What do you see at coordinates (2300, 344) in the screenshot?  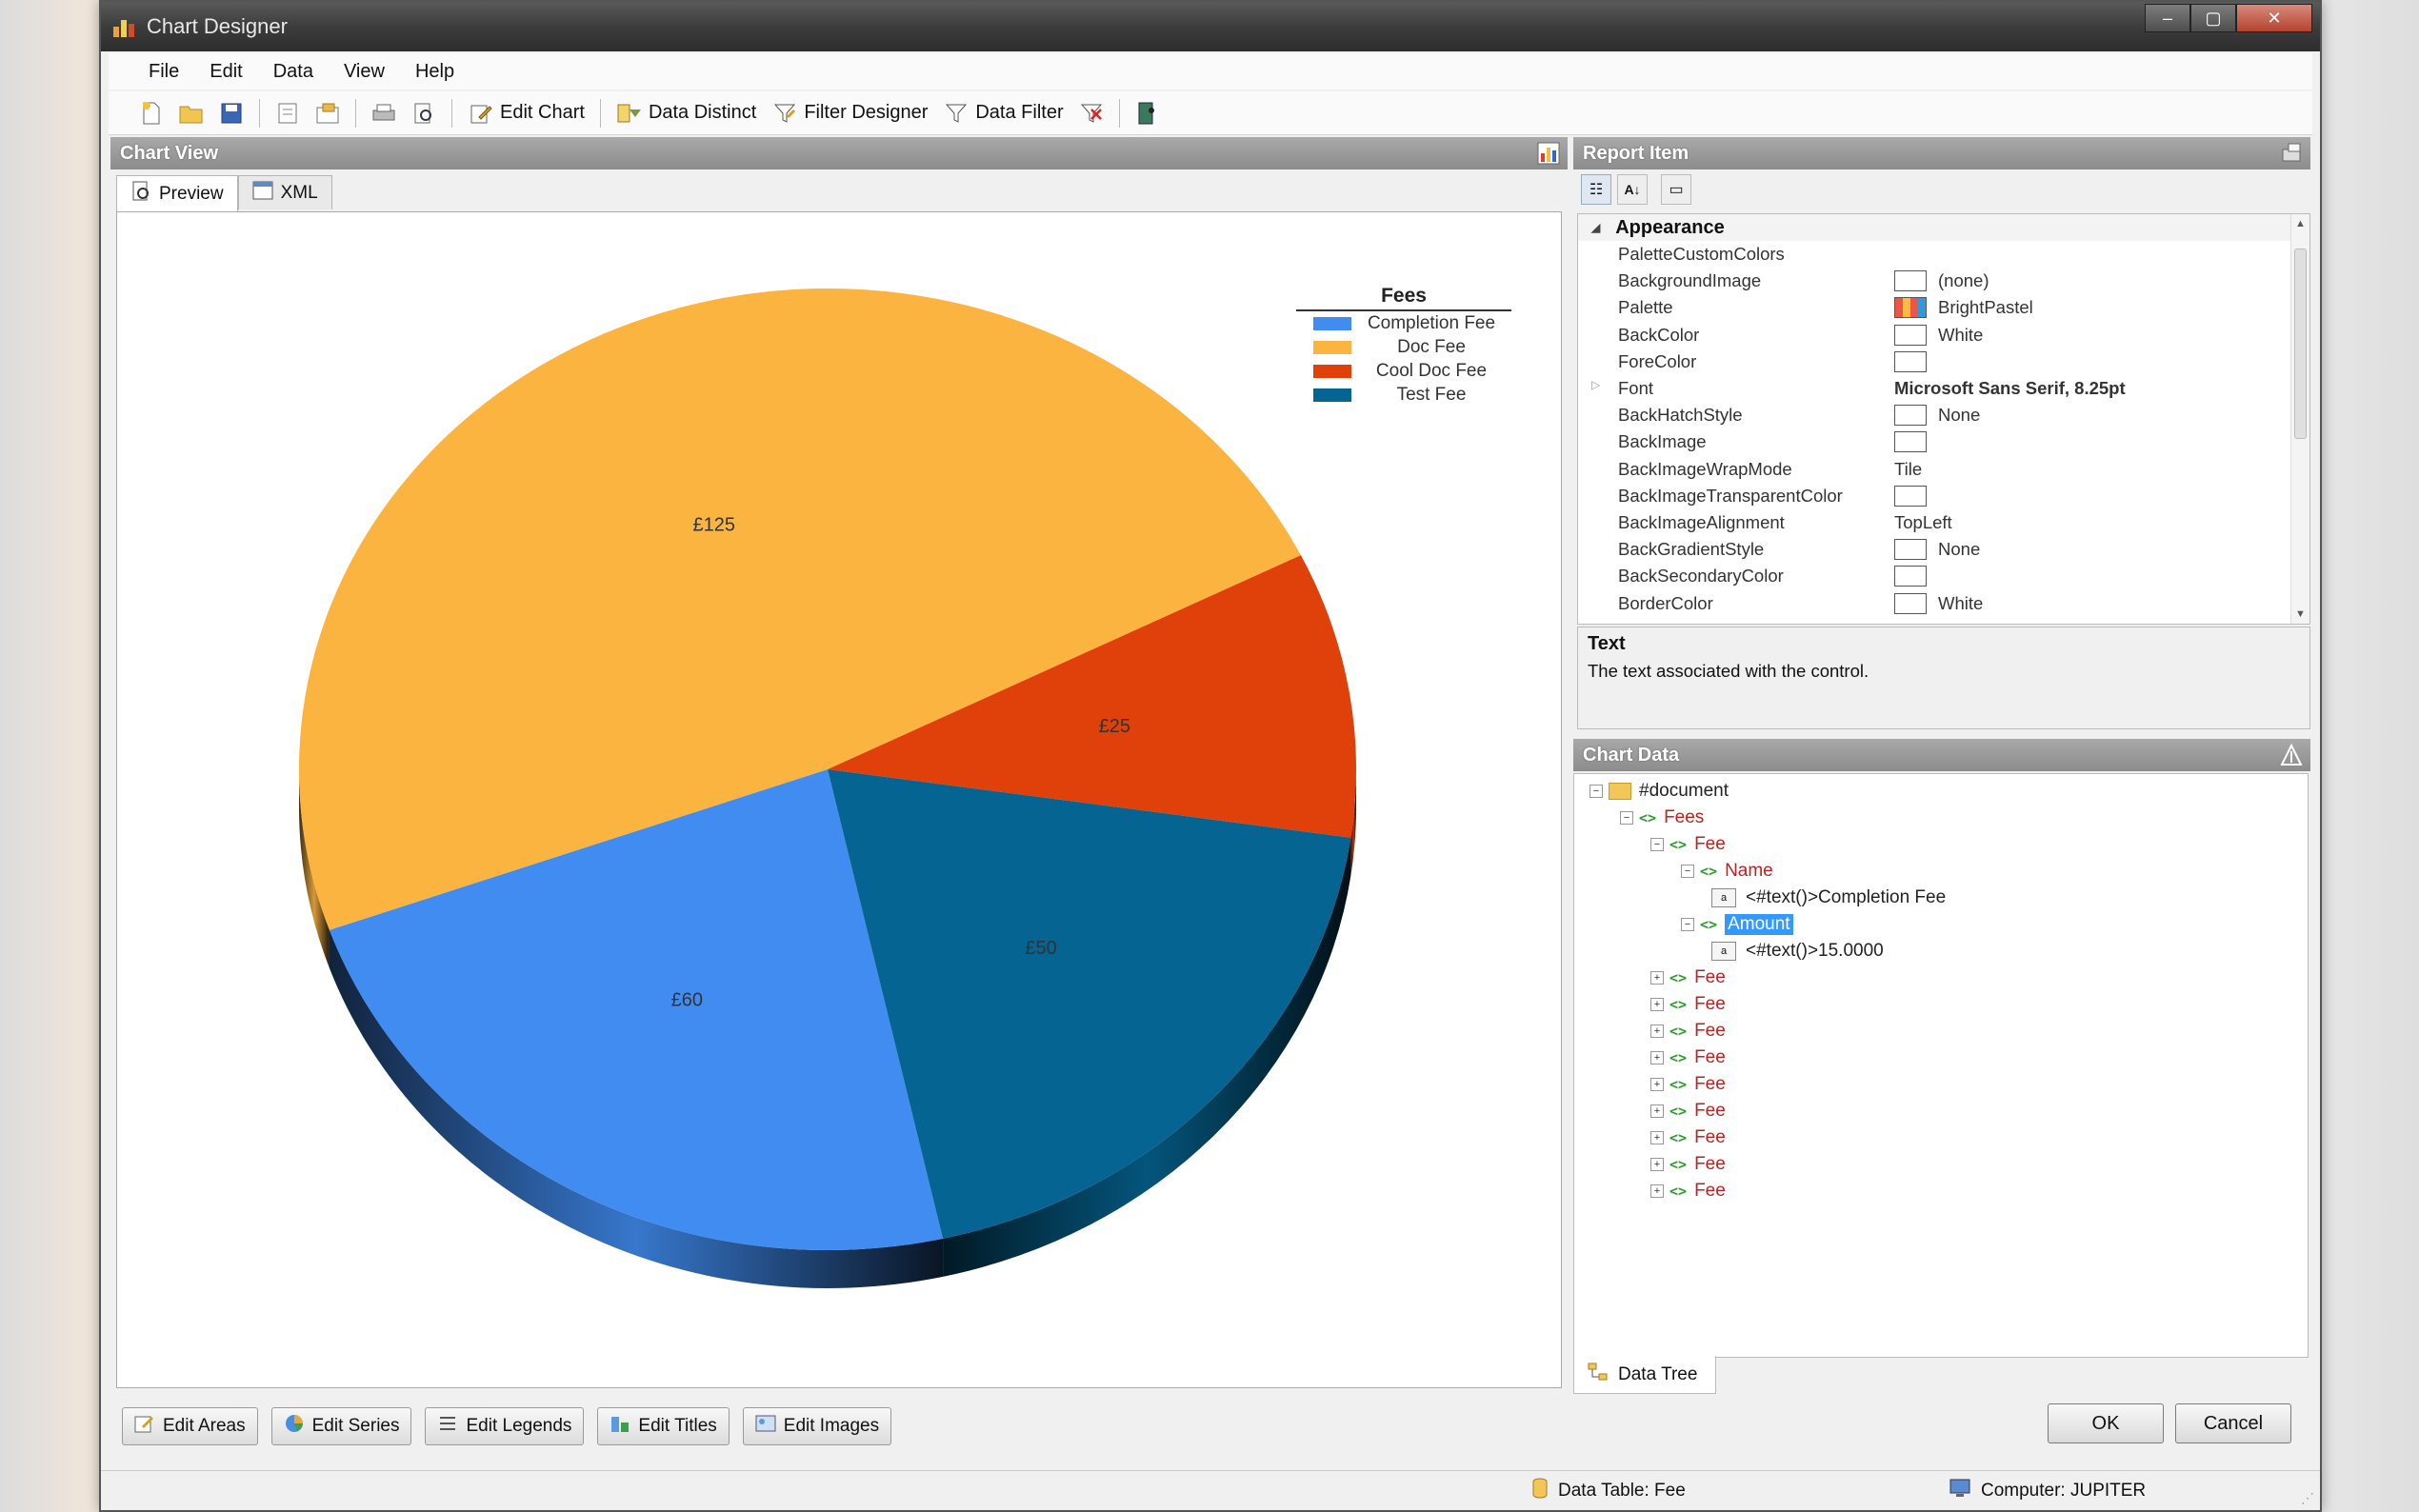 I see `scroll-thumb` at bounding box center [2300, 344].